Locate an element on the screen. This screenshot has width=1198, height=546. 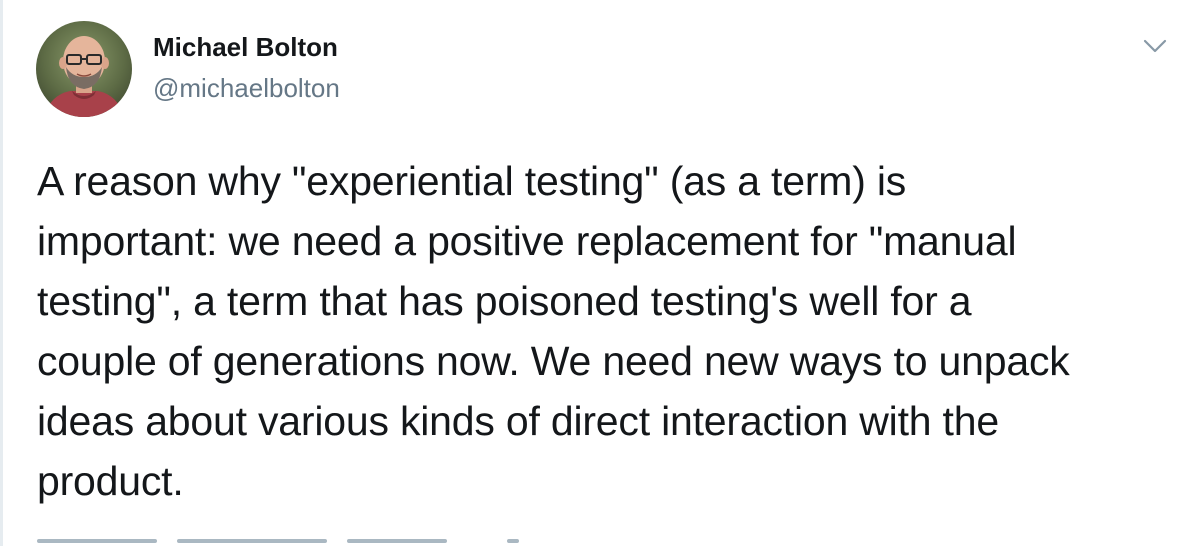
author-avatar is located at coordinates (84, 69).